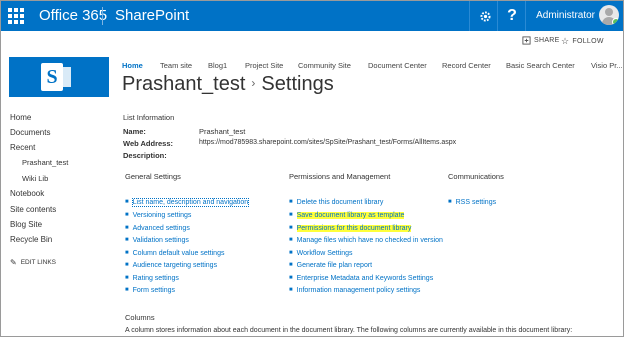 Image resolution: width=624 pixels, height=337 pixels. I want to click on link-audience-targeting-settings: ■ Audience targeting settings, so click(171, 265).